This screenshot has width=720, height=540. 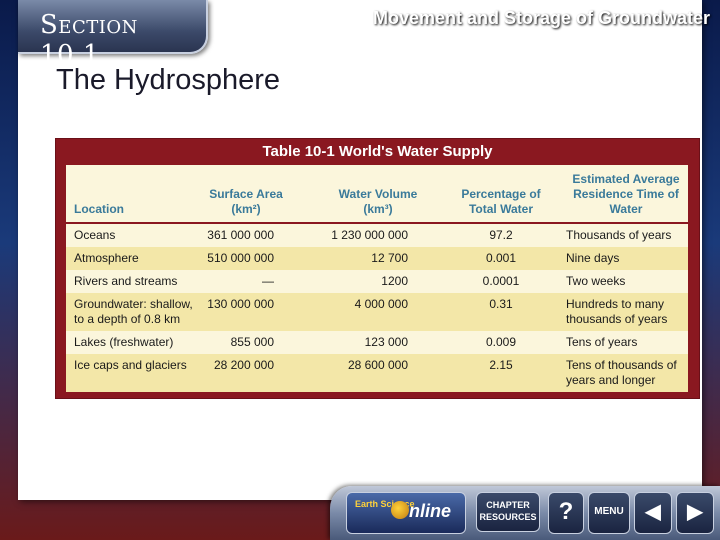 What do you see at coordinates (369, 235) in the screenshot?
I see `cell-volume: 1 230 000 000` at bounding box center [369, 235].